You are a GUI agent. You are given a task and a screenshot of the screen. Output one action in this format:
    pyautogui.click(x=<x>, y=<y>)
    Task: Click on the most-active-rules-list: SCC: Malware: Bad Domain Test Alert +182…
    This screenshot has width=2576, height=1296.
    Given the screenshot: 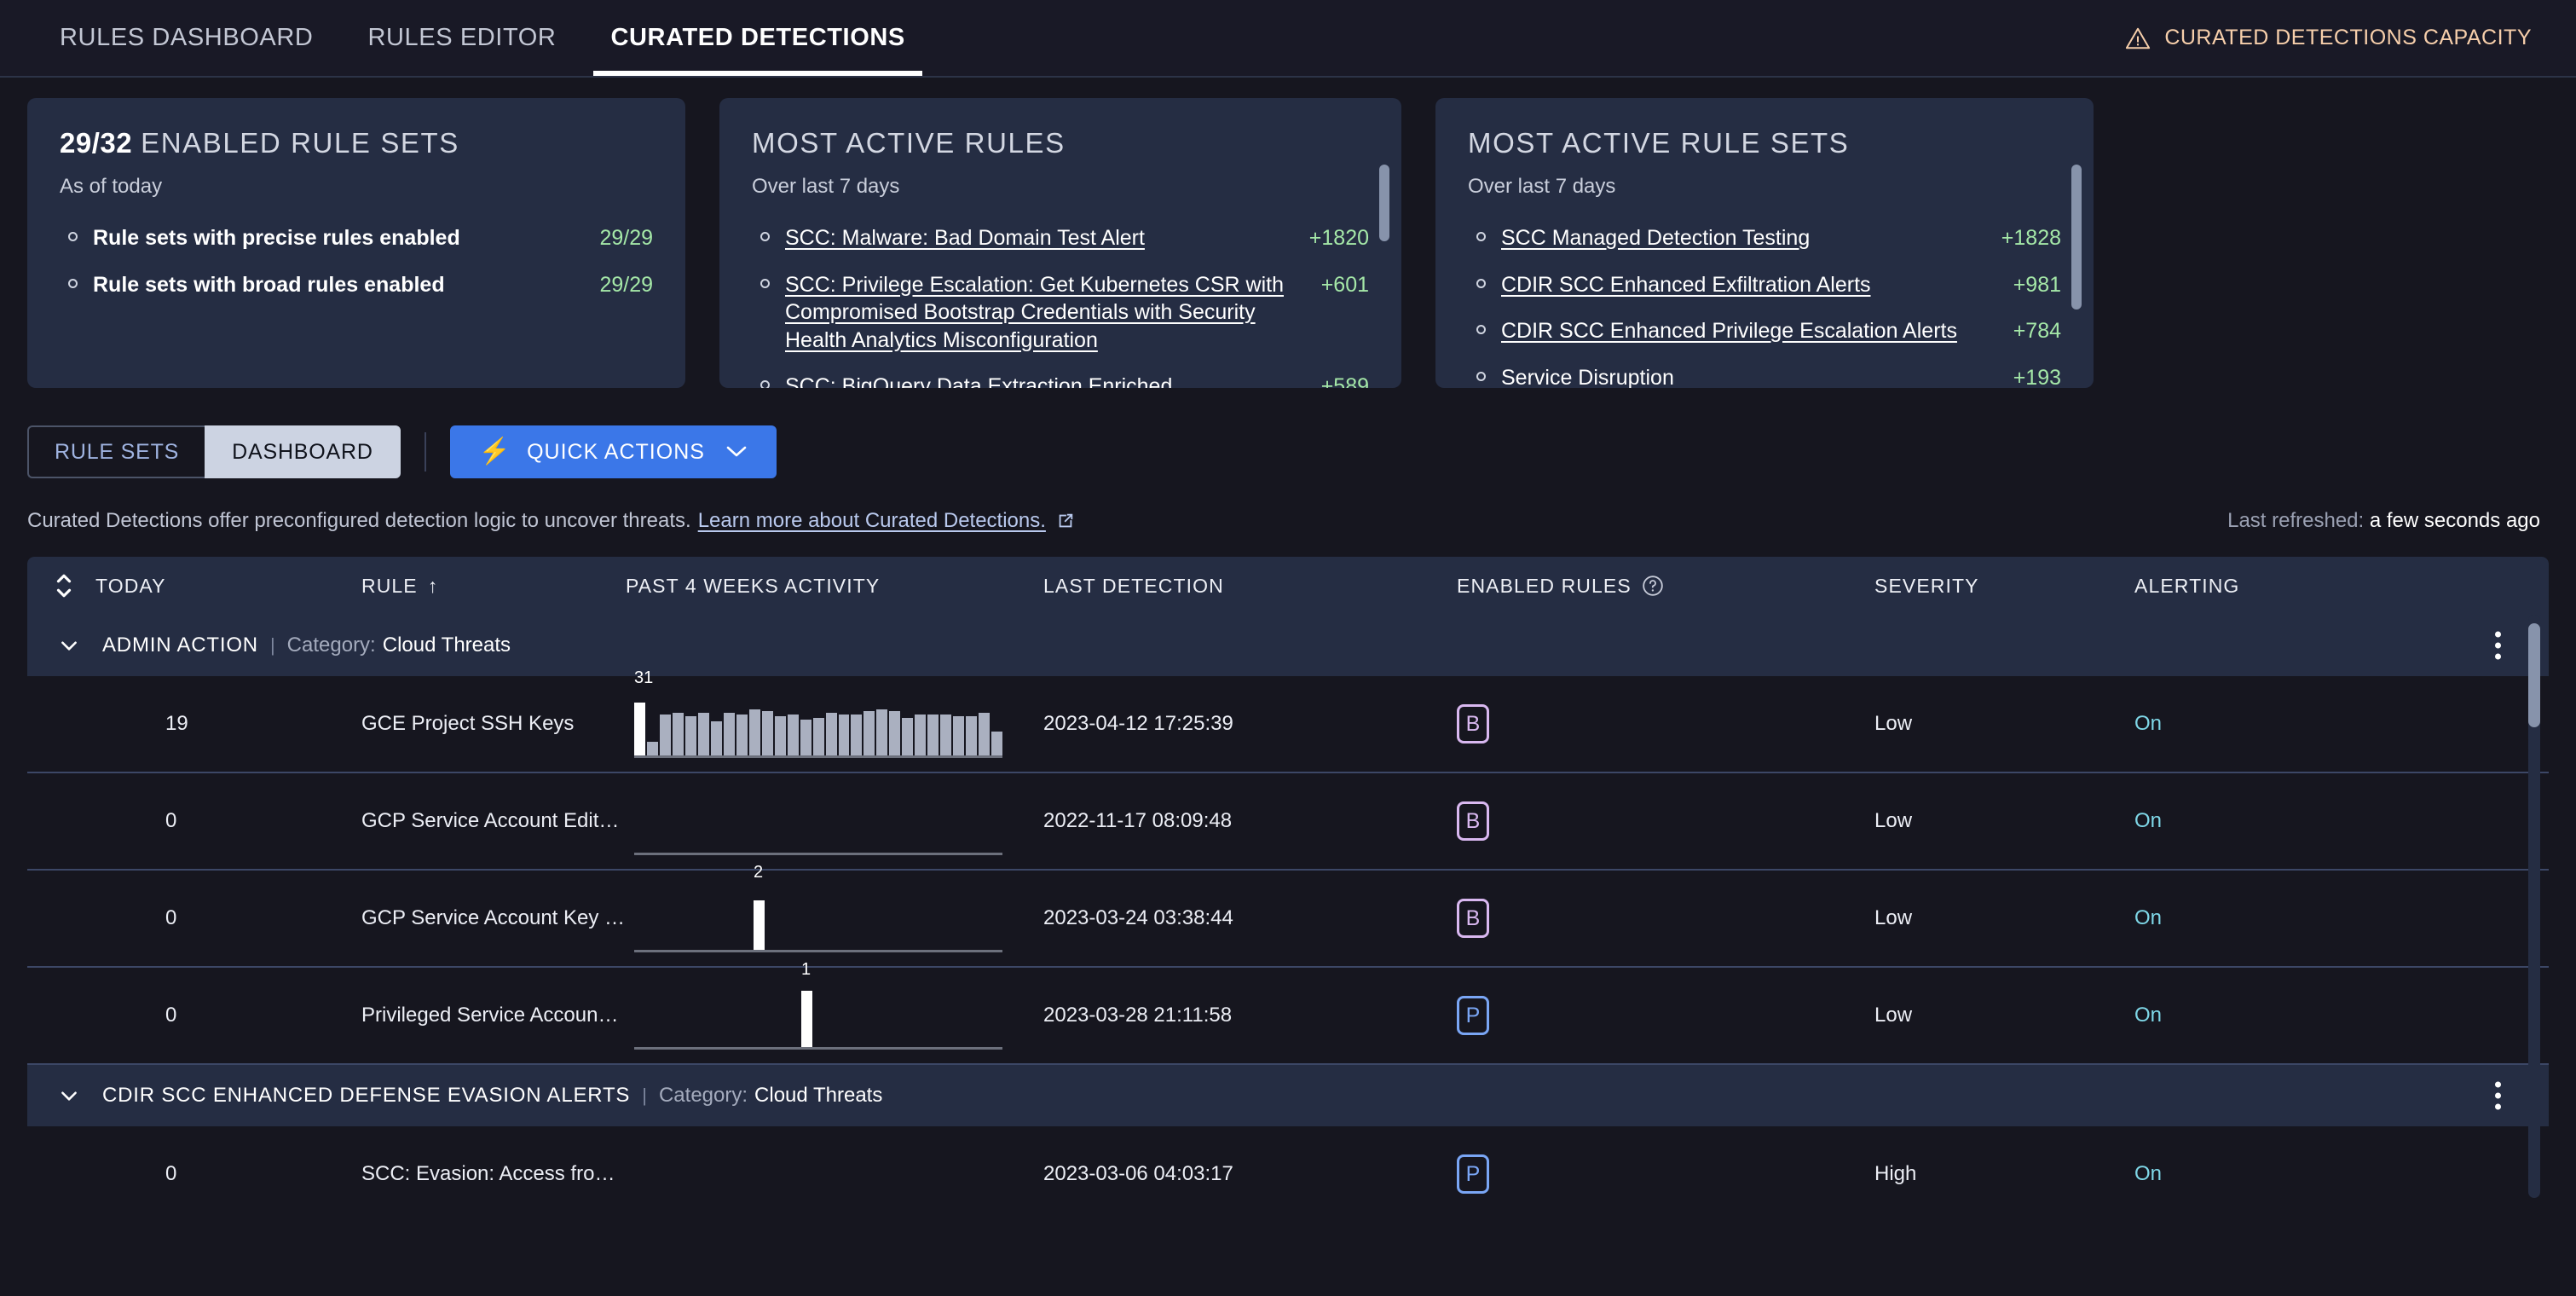 What is the action you would take?
    pyautogui.click(x=1060, y=306)
    